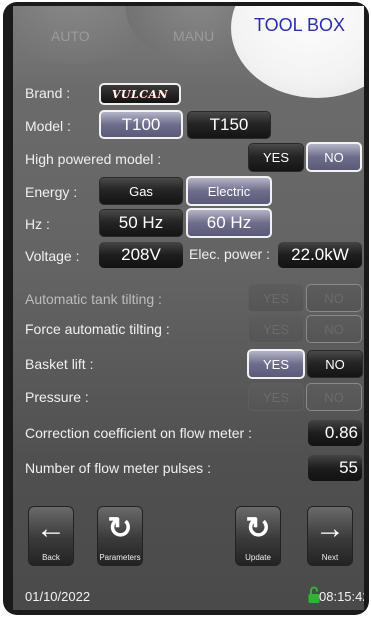  Describe the element at coordinates (93, 299) in the screenshot. I see `tank-tilting-label: Automatic tank tilting :` at that location.